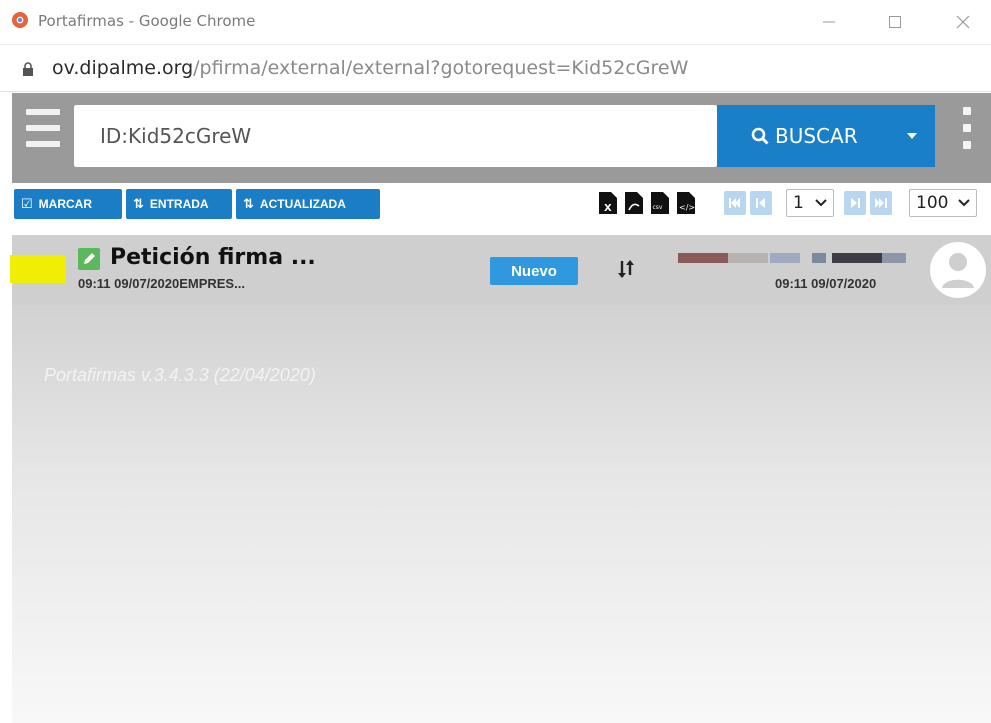  What do you see at coordinates (28, 69) in the screenshot?
I see `lock-icon` at bounding box center [28, 69].